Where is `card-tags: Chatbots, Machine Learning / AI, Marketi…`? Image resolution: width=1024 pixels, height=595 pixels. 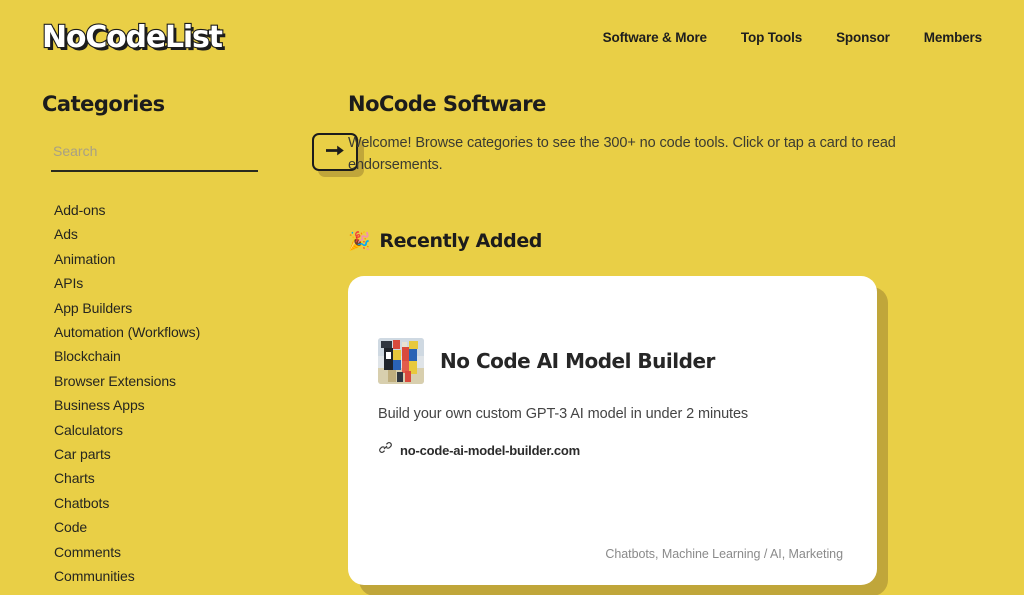 card-tags: Chatbots, Machine Learning / AI, Marketi… is located at coordinates (724, 554).